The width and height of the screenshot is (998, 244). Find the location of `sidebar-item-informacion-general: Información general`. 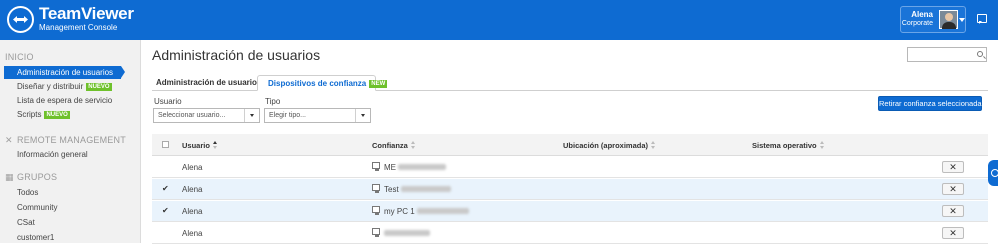

sidebar-item-informacion-general: Información general is located at coordinates (52, 154).